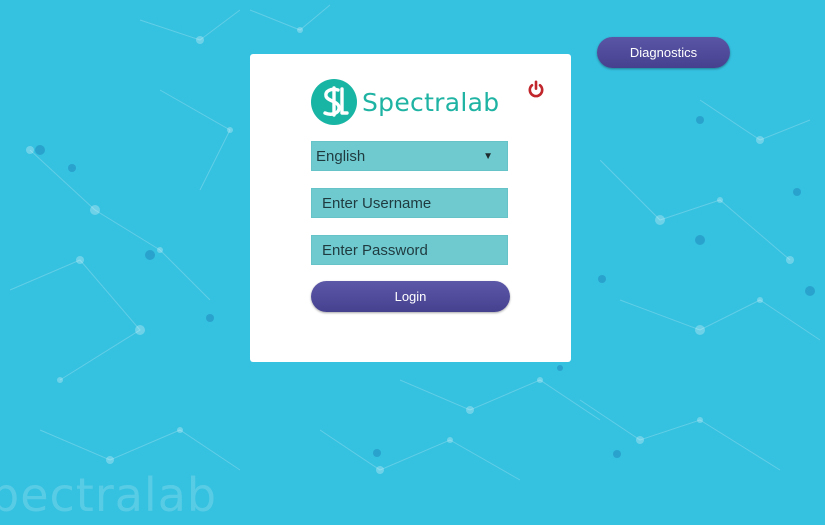 Image resolution: width=825 pixels, height=525 pixels. I want to click on dropdown-arrow-icon: ▼, so click(488, 156).